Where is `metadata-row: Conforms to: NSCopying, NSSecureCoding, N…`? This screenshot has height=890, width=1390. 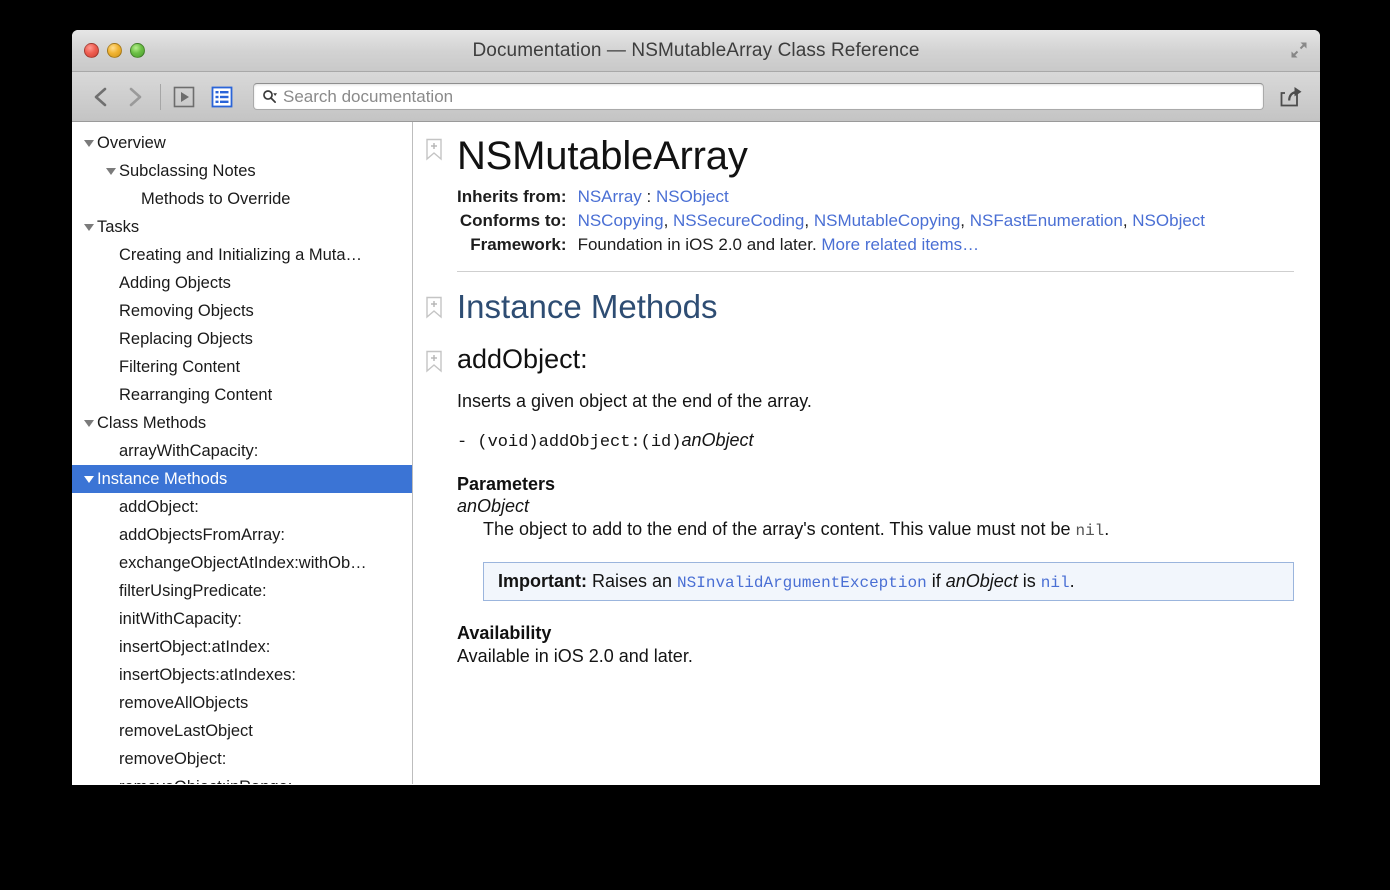 metadata-row: Conforms to: NSCopying, NSSecureCoding, N… is located at coordinates (831, 221).